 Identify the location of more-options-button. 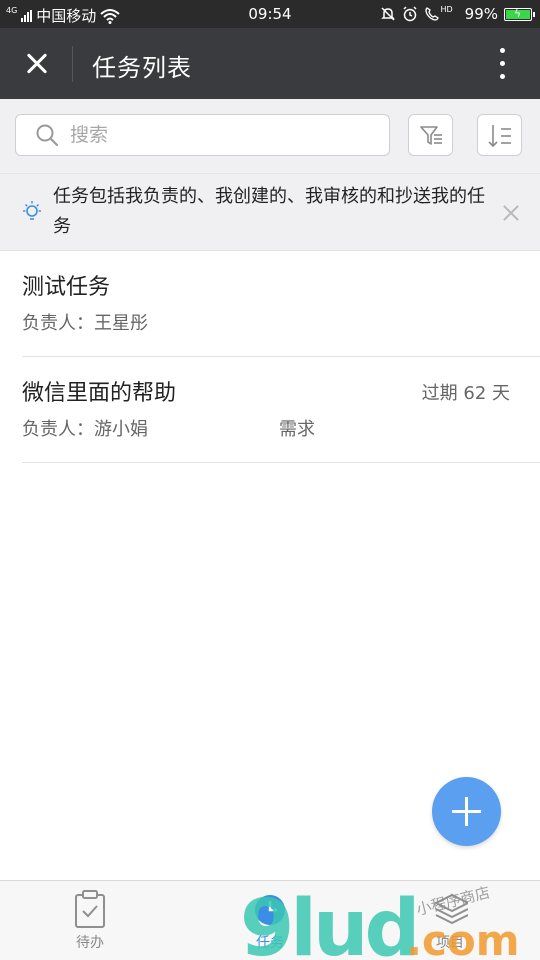
(502, 64).